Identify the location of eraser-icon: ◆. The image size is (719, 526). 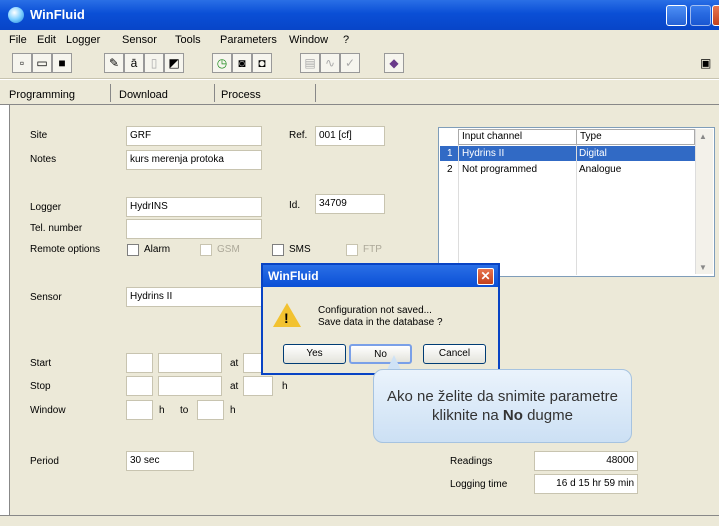
(394, 63).